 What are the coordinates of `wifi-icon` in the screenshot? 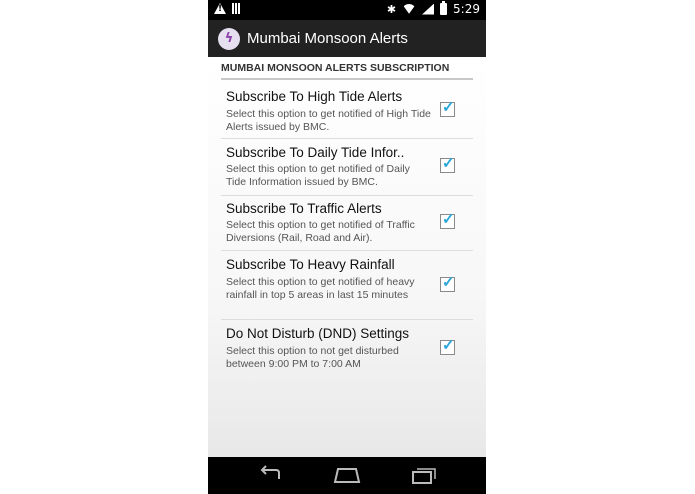 It's located at (409, 9).